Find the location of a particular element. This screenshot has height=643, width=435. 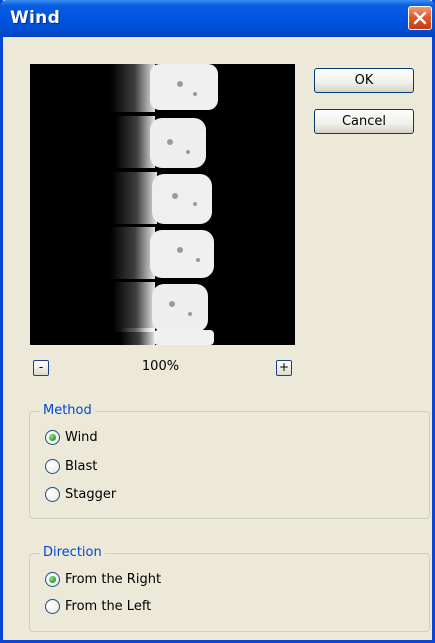

method-radio-wind: Wind is located at coordinates (71, 437).